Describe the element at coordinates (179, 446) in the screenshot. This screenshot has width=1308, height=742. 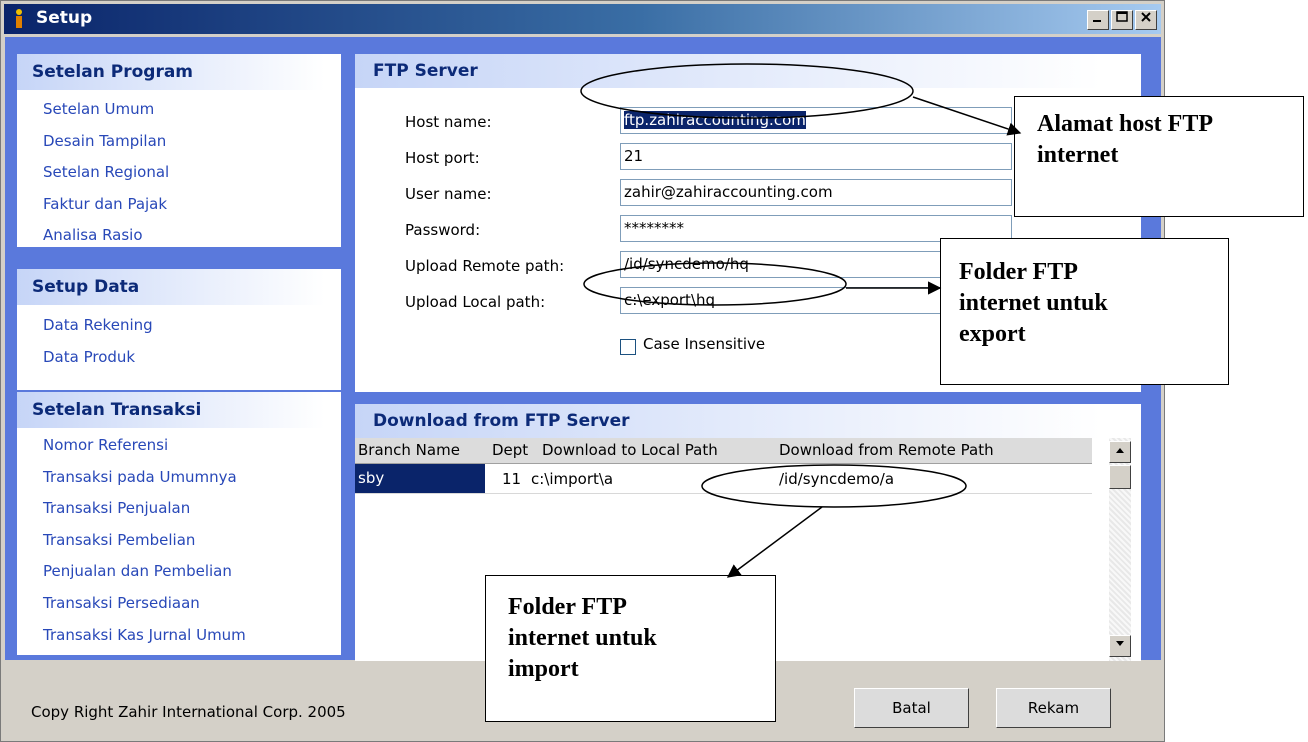
I see `sidebar-item-nomor-referensi: Nomor Referensi` at that location.